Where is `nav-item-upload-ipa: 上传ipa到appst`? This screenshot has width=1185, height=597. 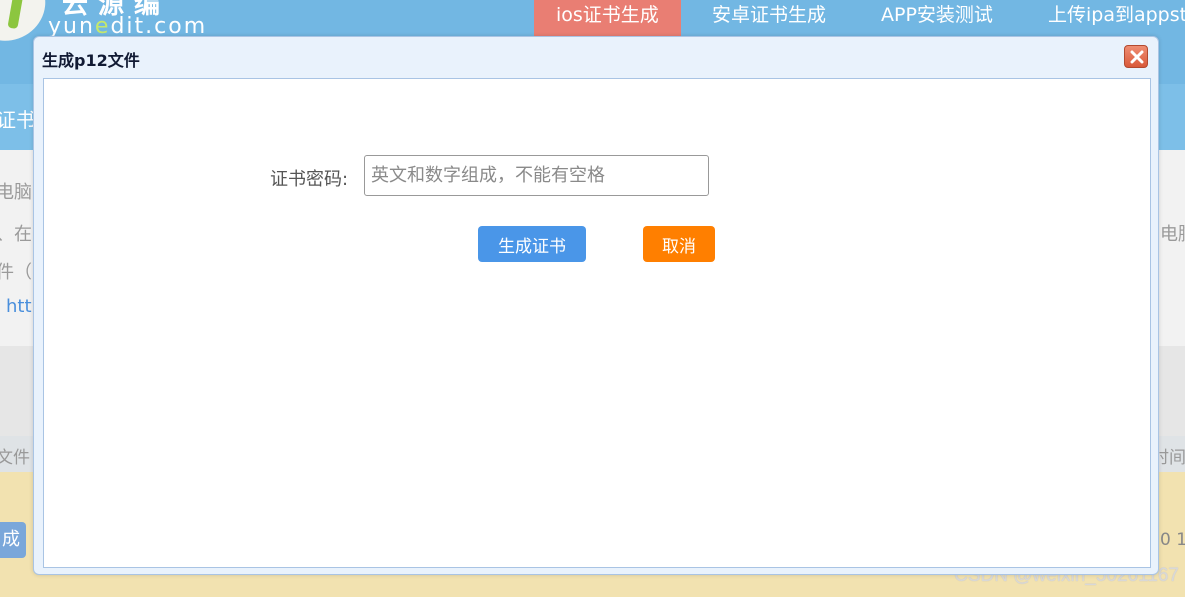
nav-item-upload-ipa: 上传ipa到appst is located at coordinates (1116, 18).